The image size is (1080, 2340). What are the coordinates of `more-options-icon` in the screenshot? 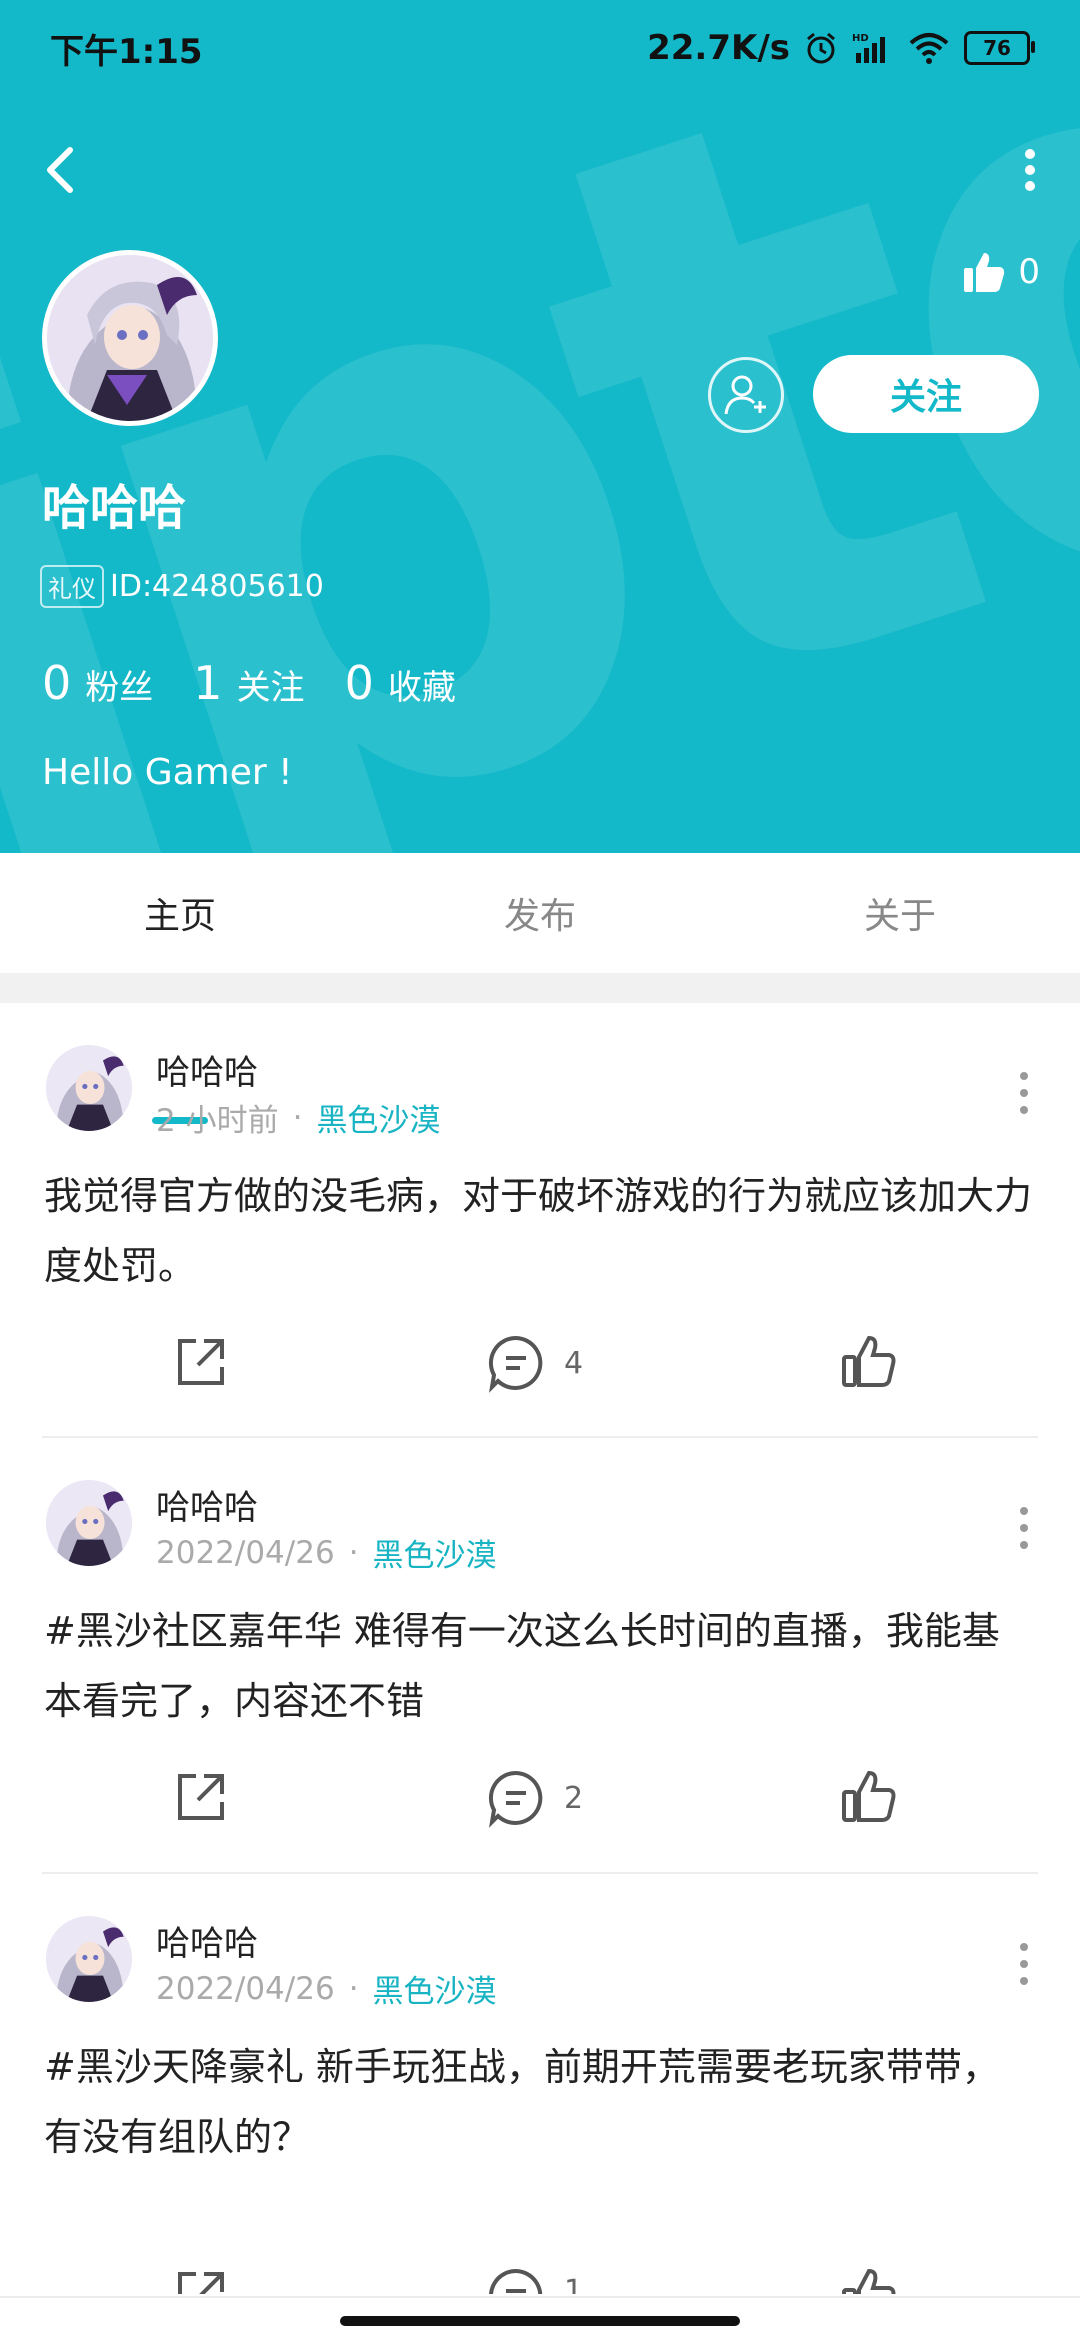 It's located at (1030, 170).